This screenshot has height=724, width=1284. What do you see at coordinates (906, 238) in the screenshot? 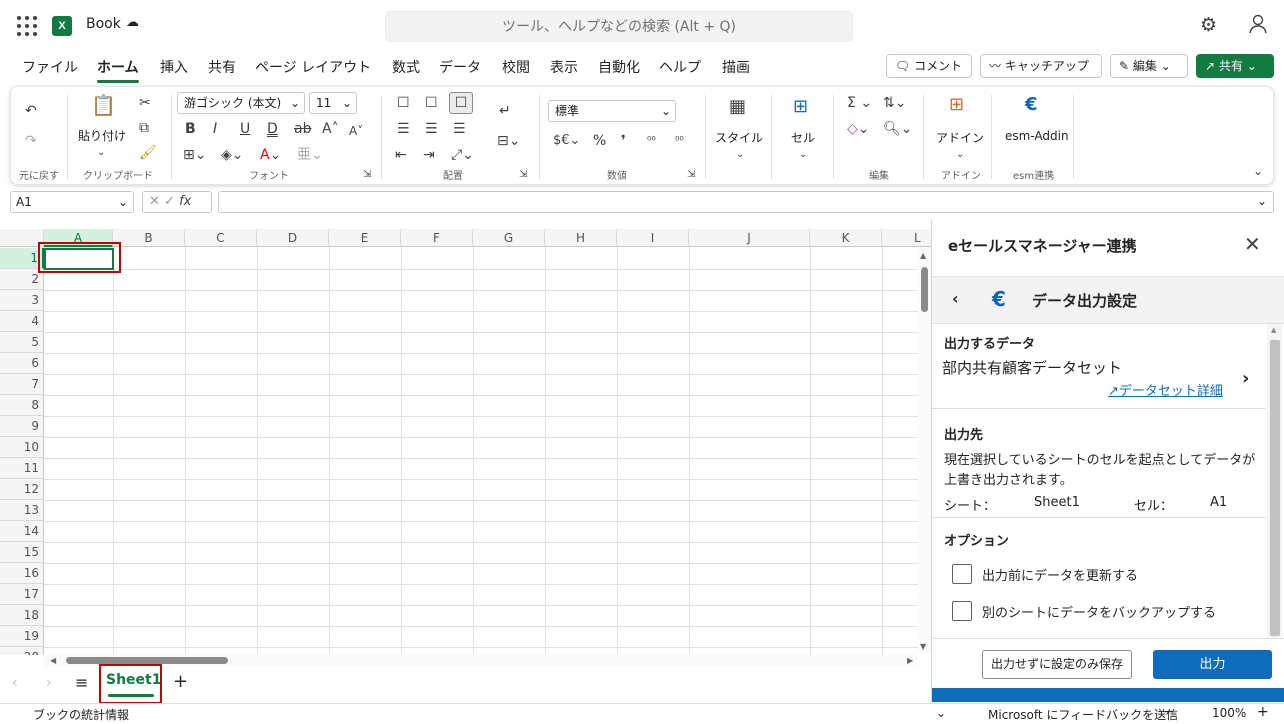
I see `column-header: L` at bounding box center [906, 238].